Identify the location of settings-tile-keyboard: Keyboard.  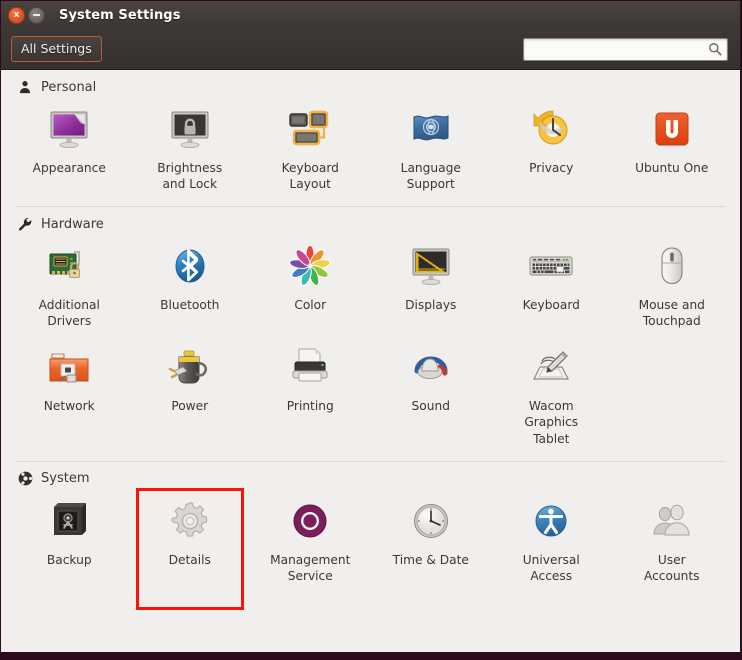
(551, 286).